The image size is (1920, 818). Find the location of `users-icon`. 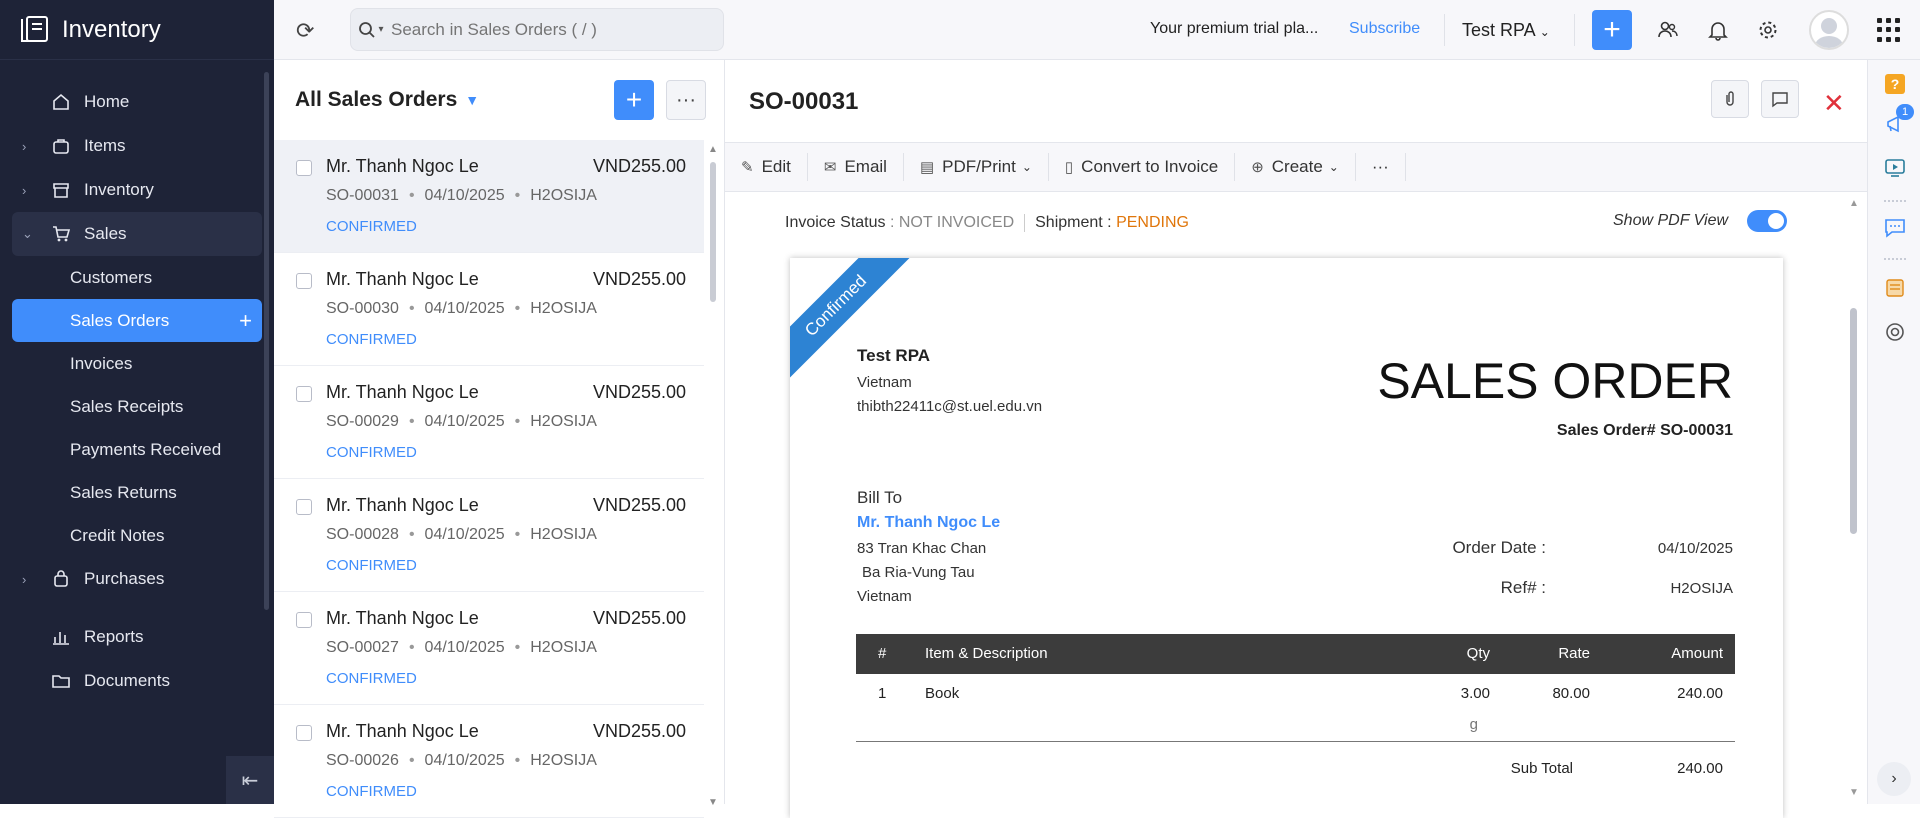

users-icon is located at coordinates (1668, 30).